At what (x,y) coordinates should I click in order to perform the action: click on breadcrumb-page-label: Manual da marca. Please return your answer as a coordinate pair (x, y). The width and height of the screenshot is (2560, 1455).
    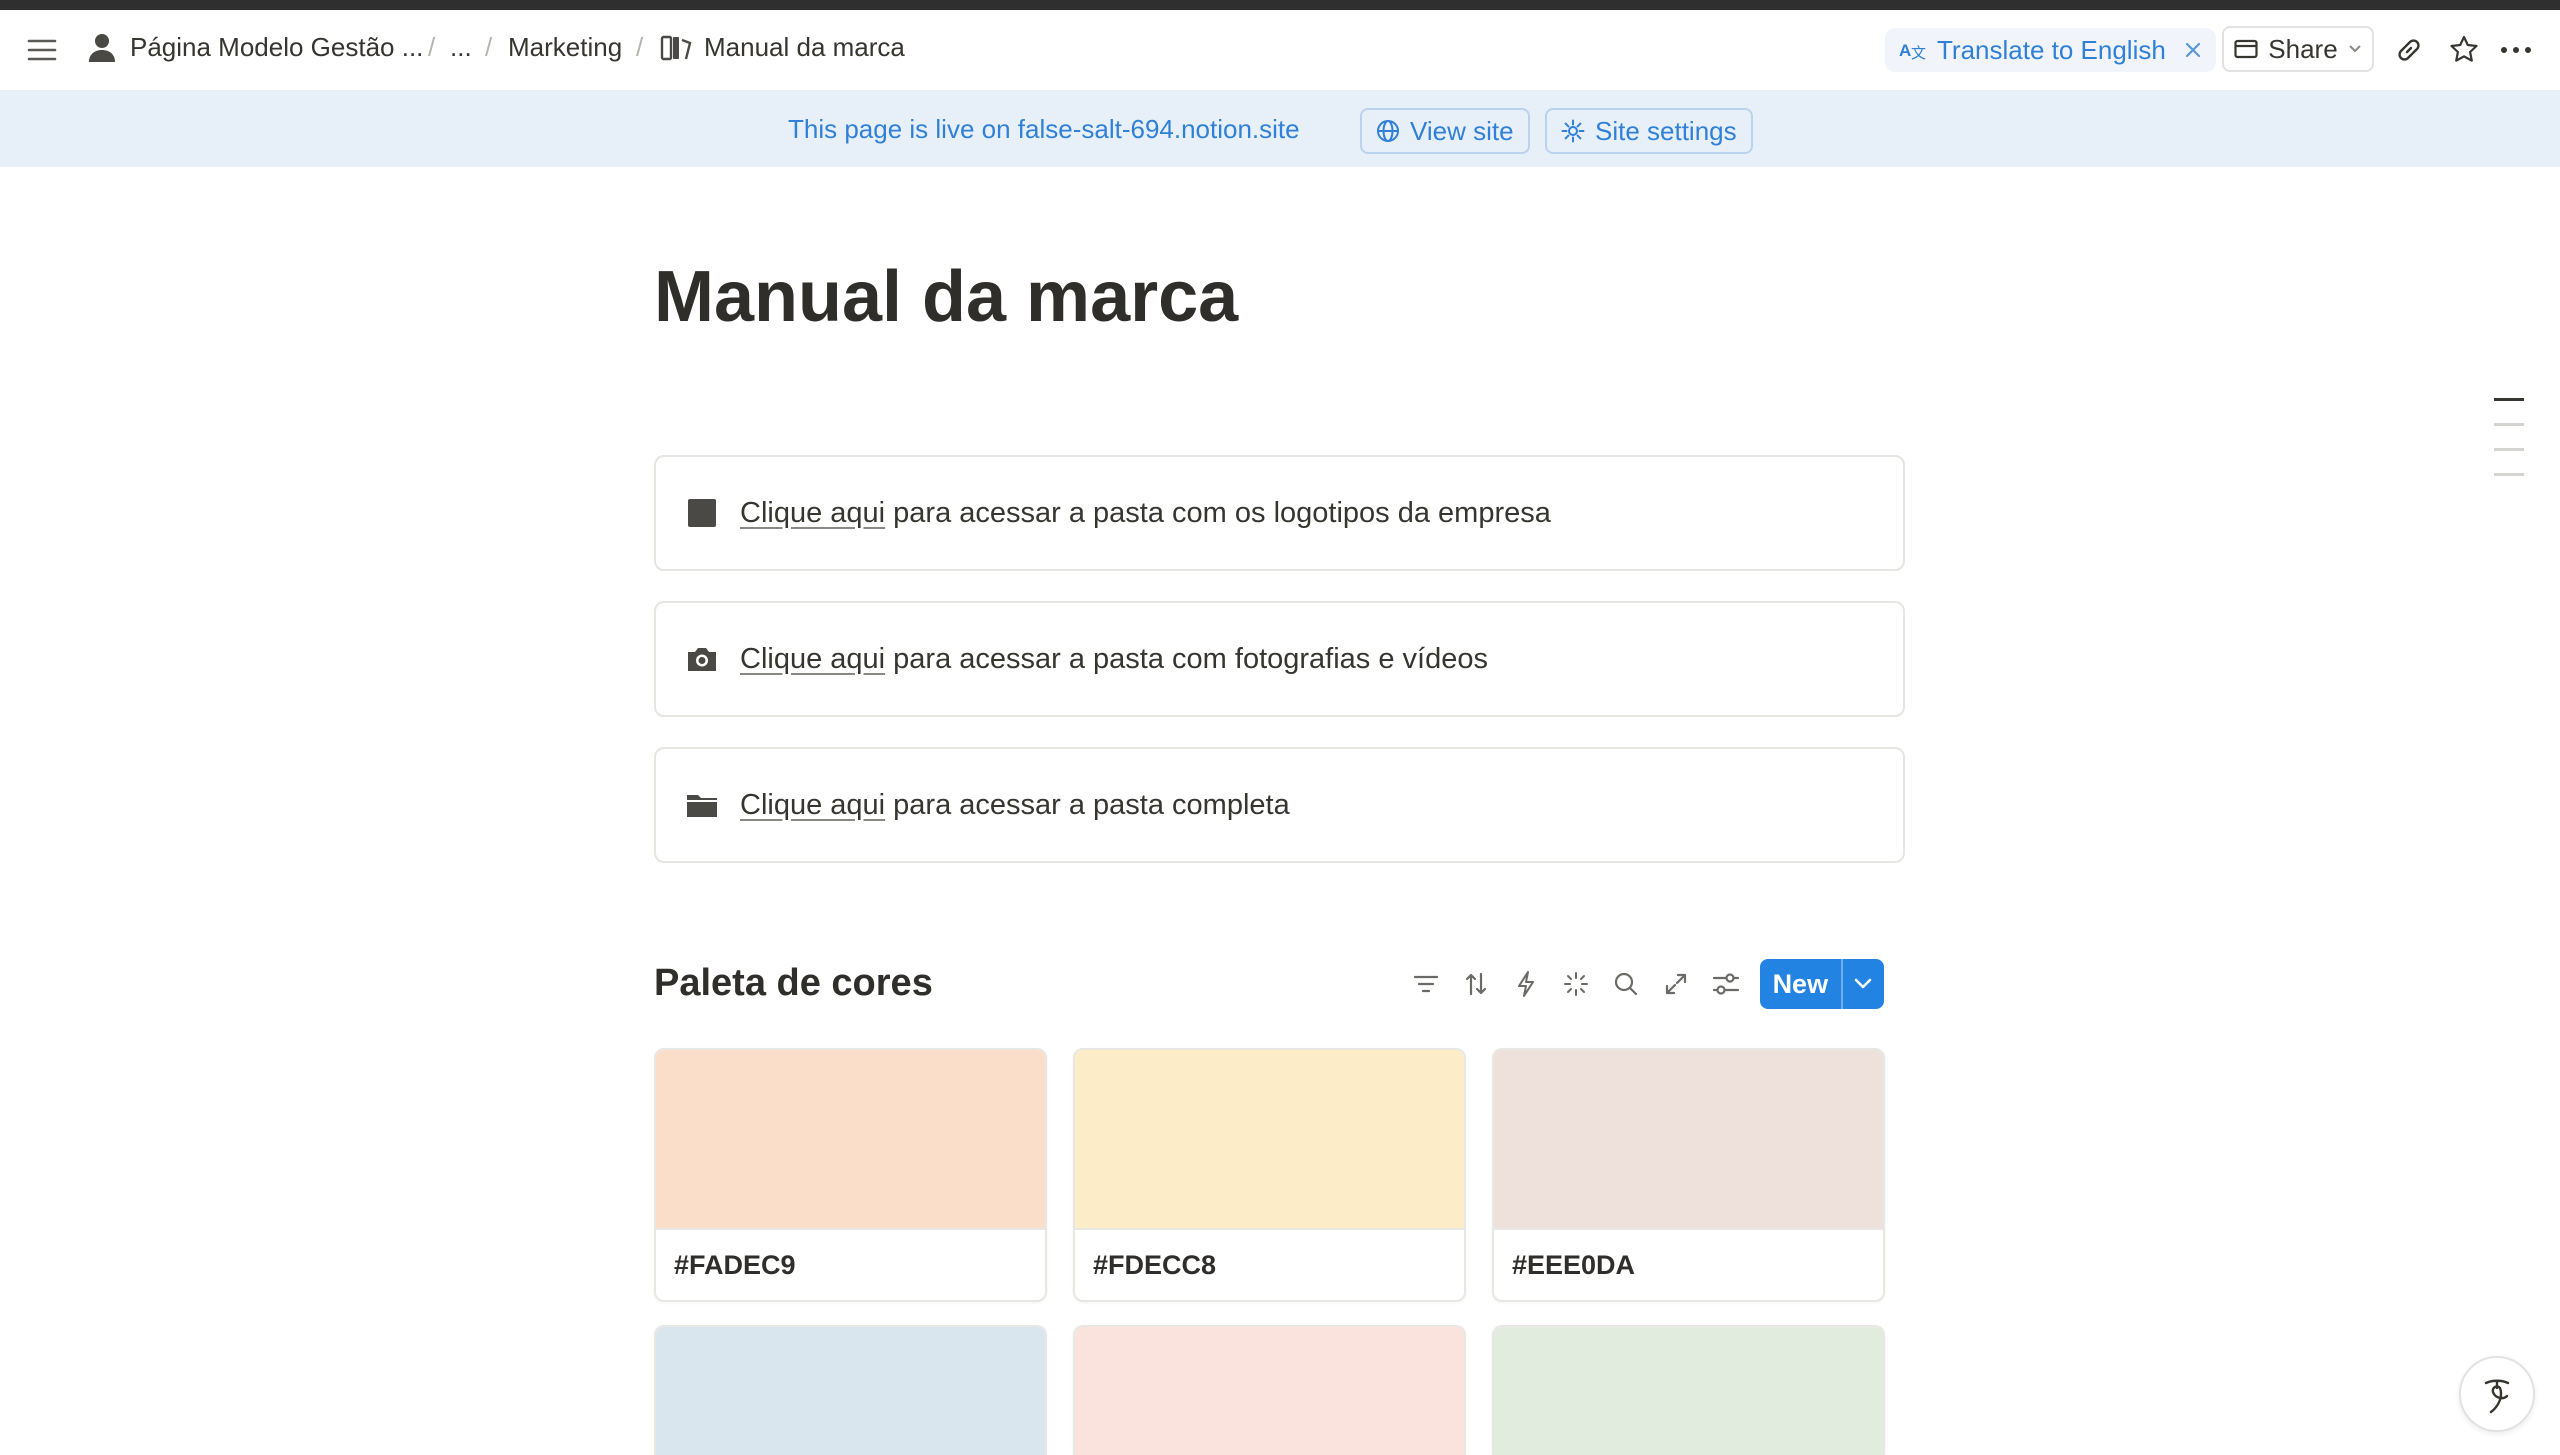
    Looking at the image, I should click on (804, 47).